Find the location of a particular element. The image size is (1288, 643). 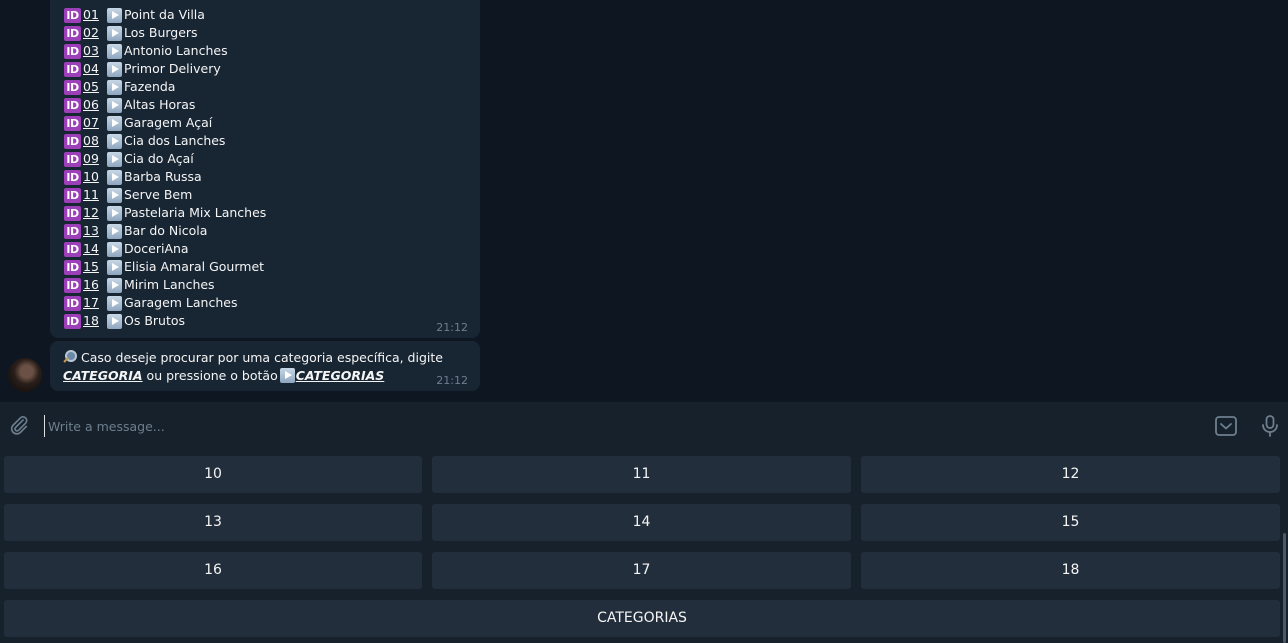

id-number: 14 is located at coordinates (91, 248).